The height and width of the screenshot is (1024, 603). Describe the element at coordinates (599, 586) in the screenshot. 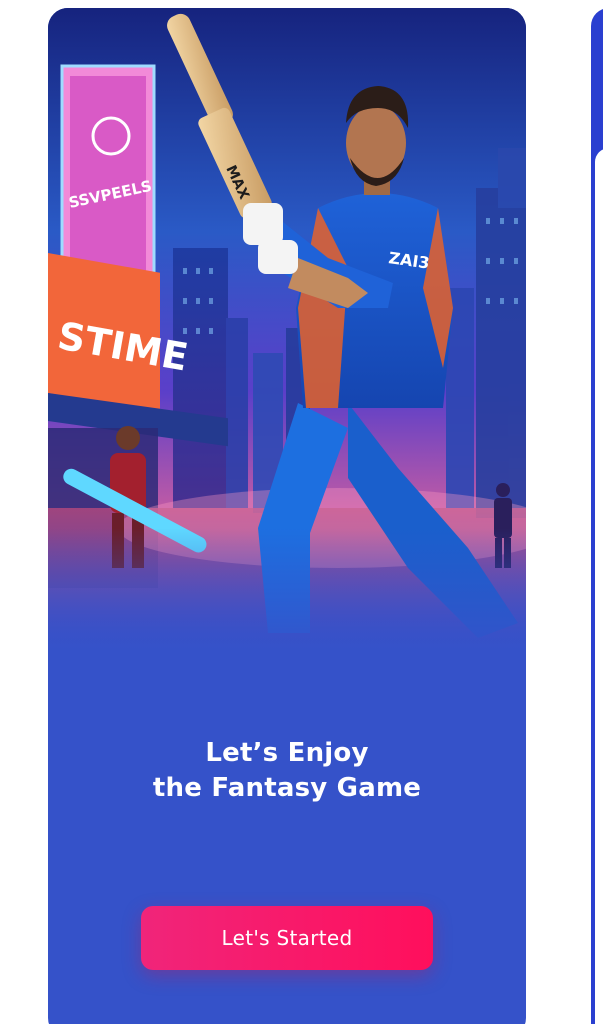

I see `next-card-content` at that location.